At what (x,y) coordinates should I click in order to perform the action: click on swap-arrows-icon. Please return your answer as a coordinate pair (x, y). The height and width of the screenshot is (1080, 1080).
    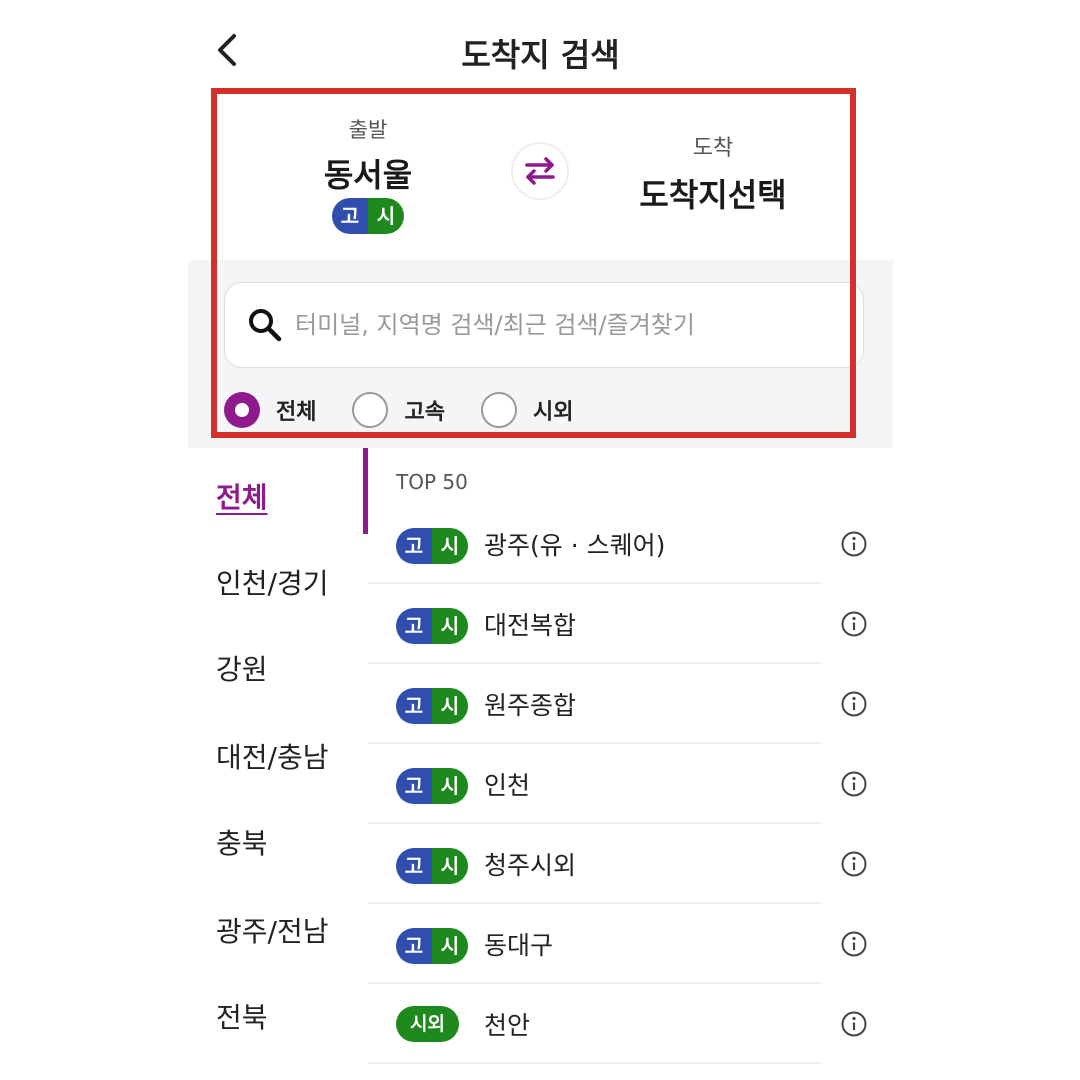
    Looking at the image, I should click on (540, 171).